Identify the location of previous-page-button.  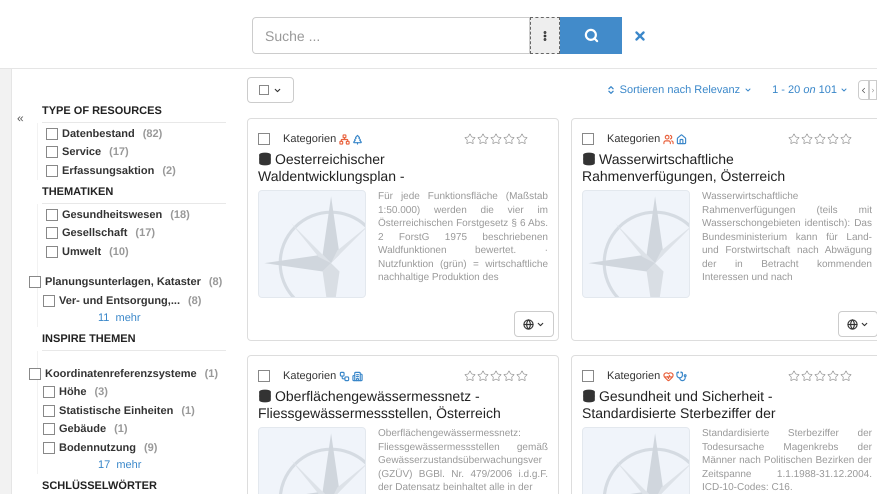
(863, 90).